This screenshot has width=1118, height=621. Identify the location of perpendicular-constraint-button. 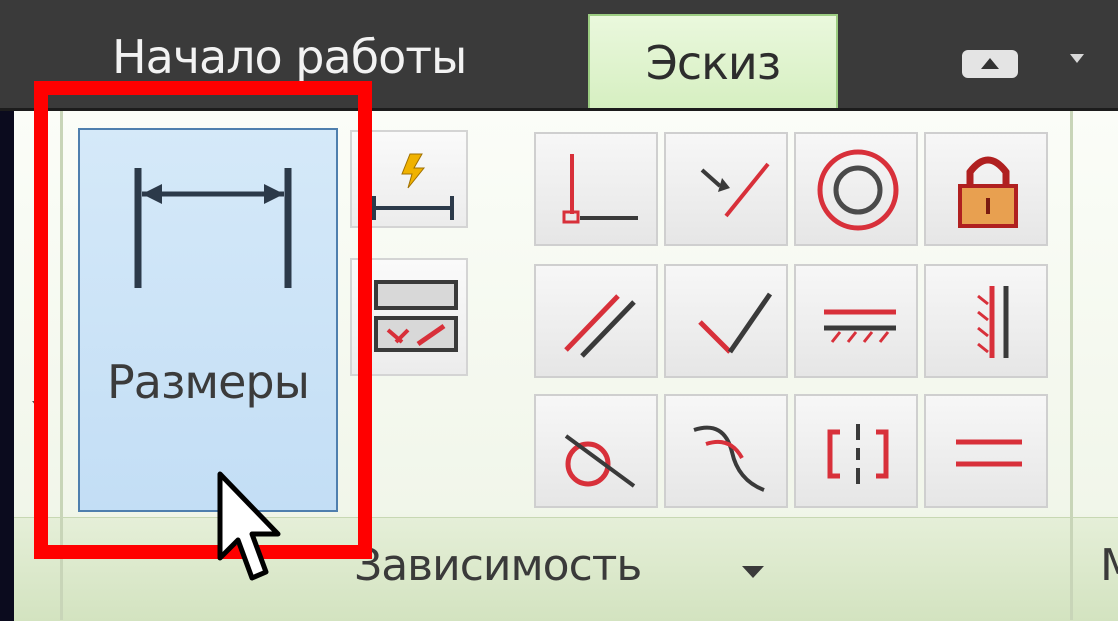
(726, 321).